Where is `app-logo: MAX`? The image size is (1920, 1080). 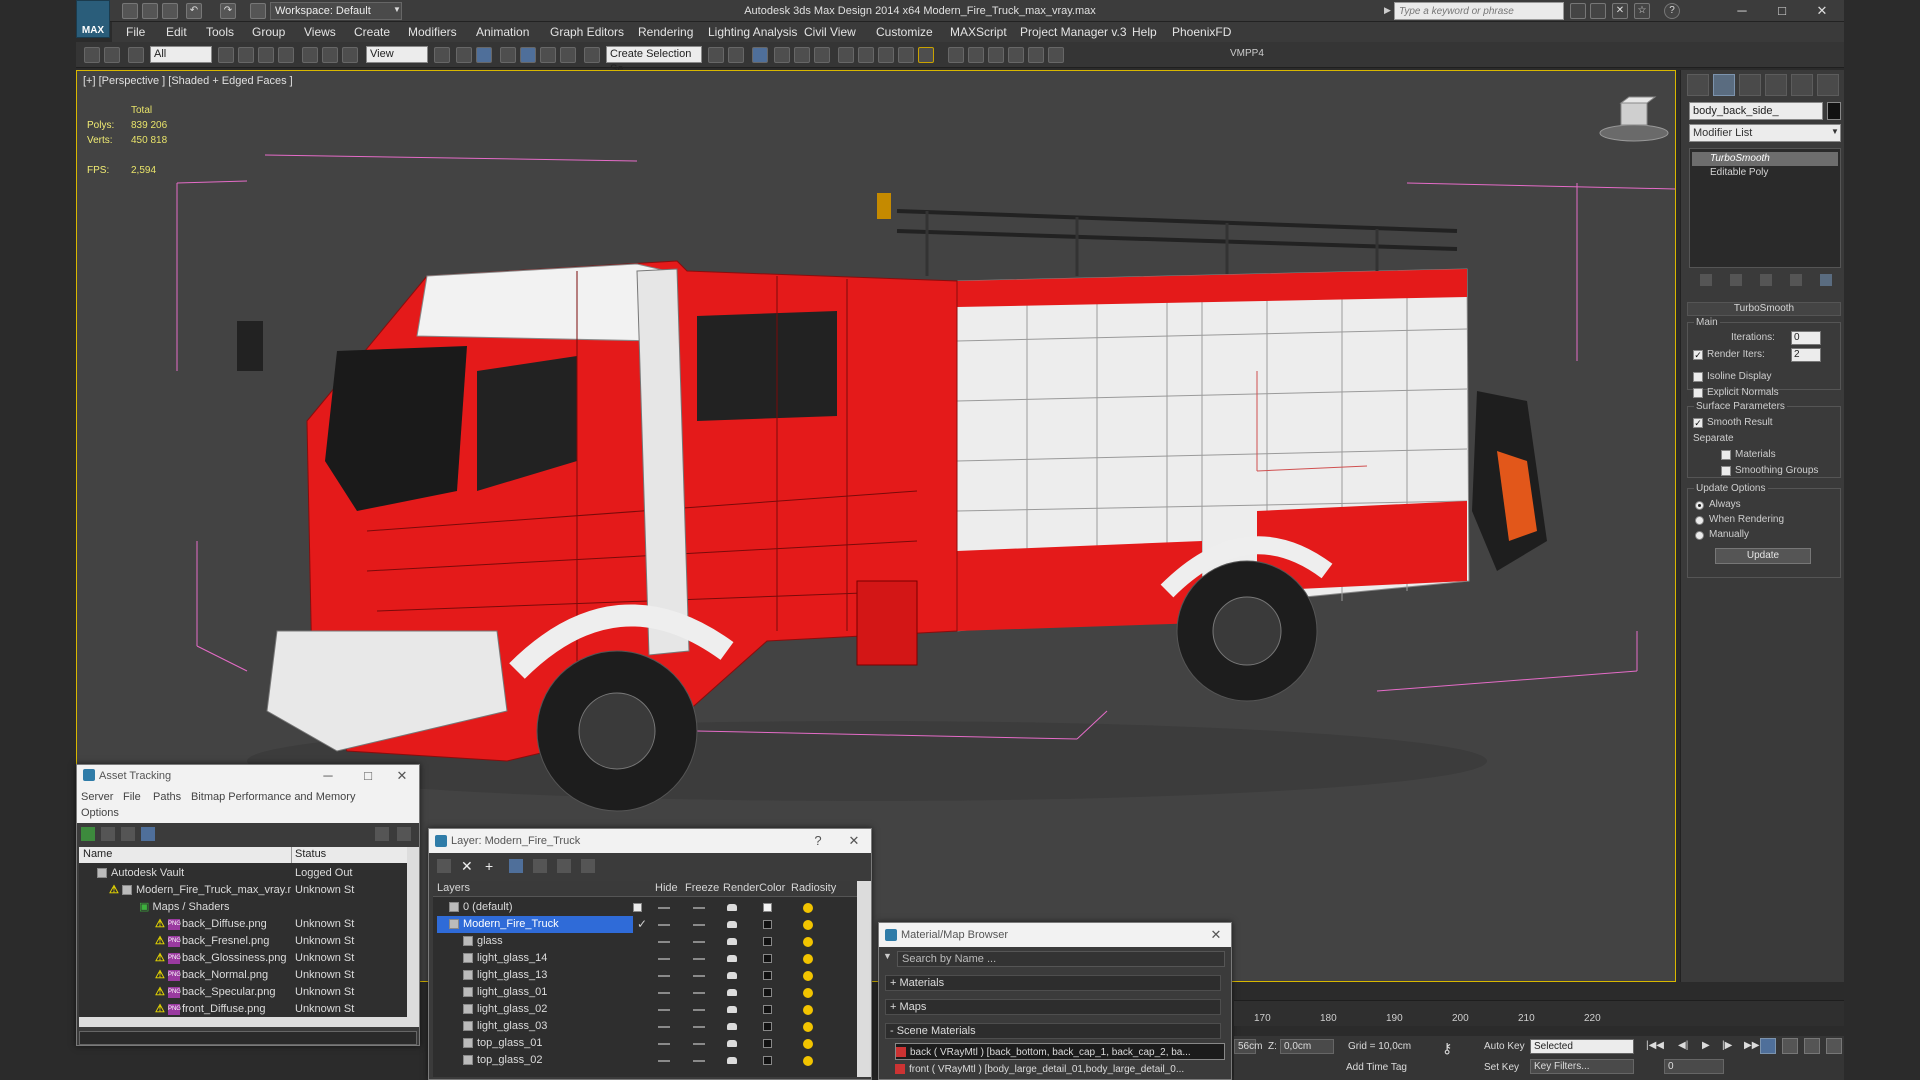
app-logo: MAX is located at coordinates (93, 19).